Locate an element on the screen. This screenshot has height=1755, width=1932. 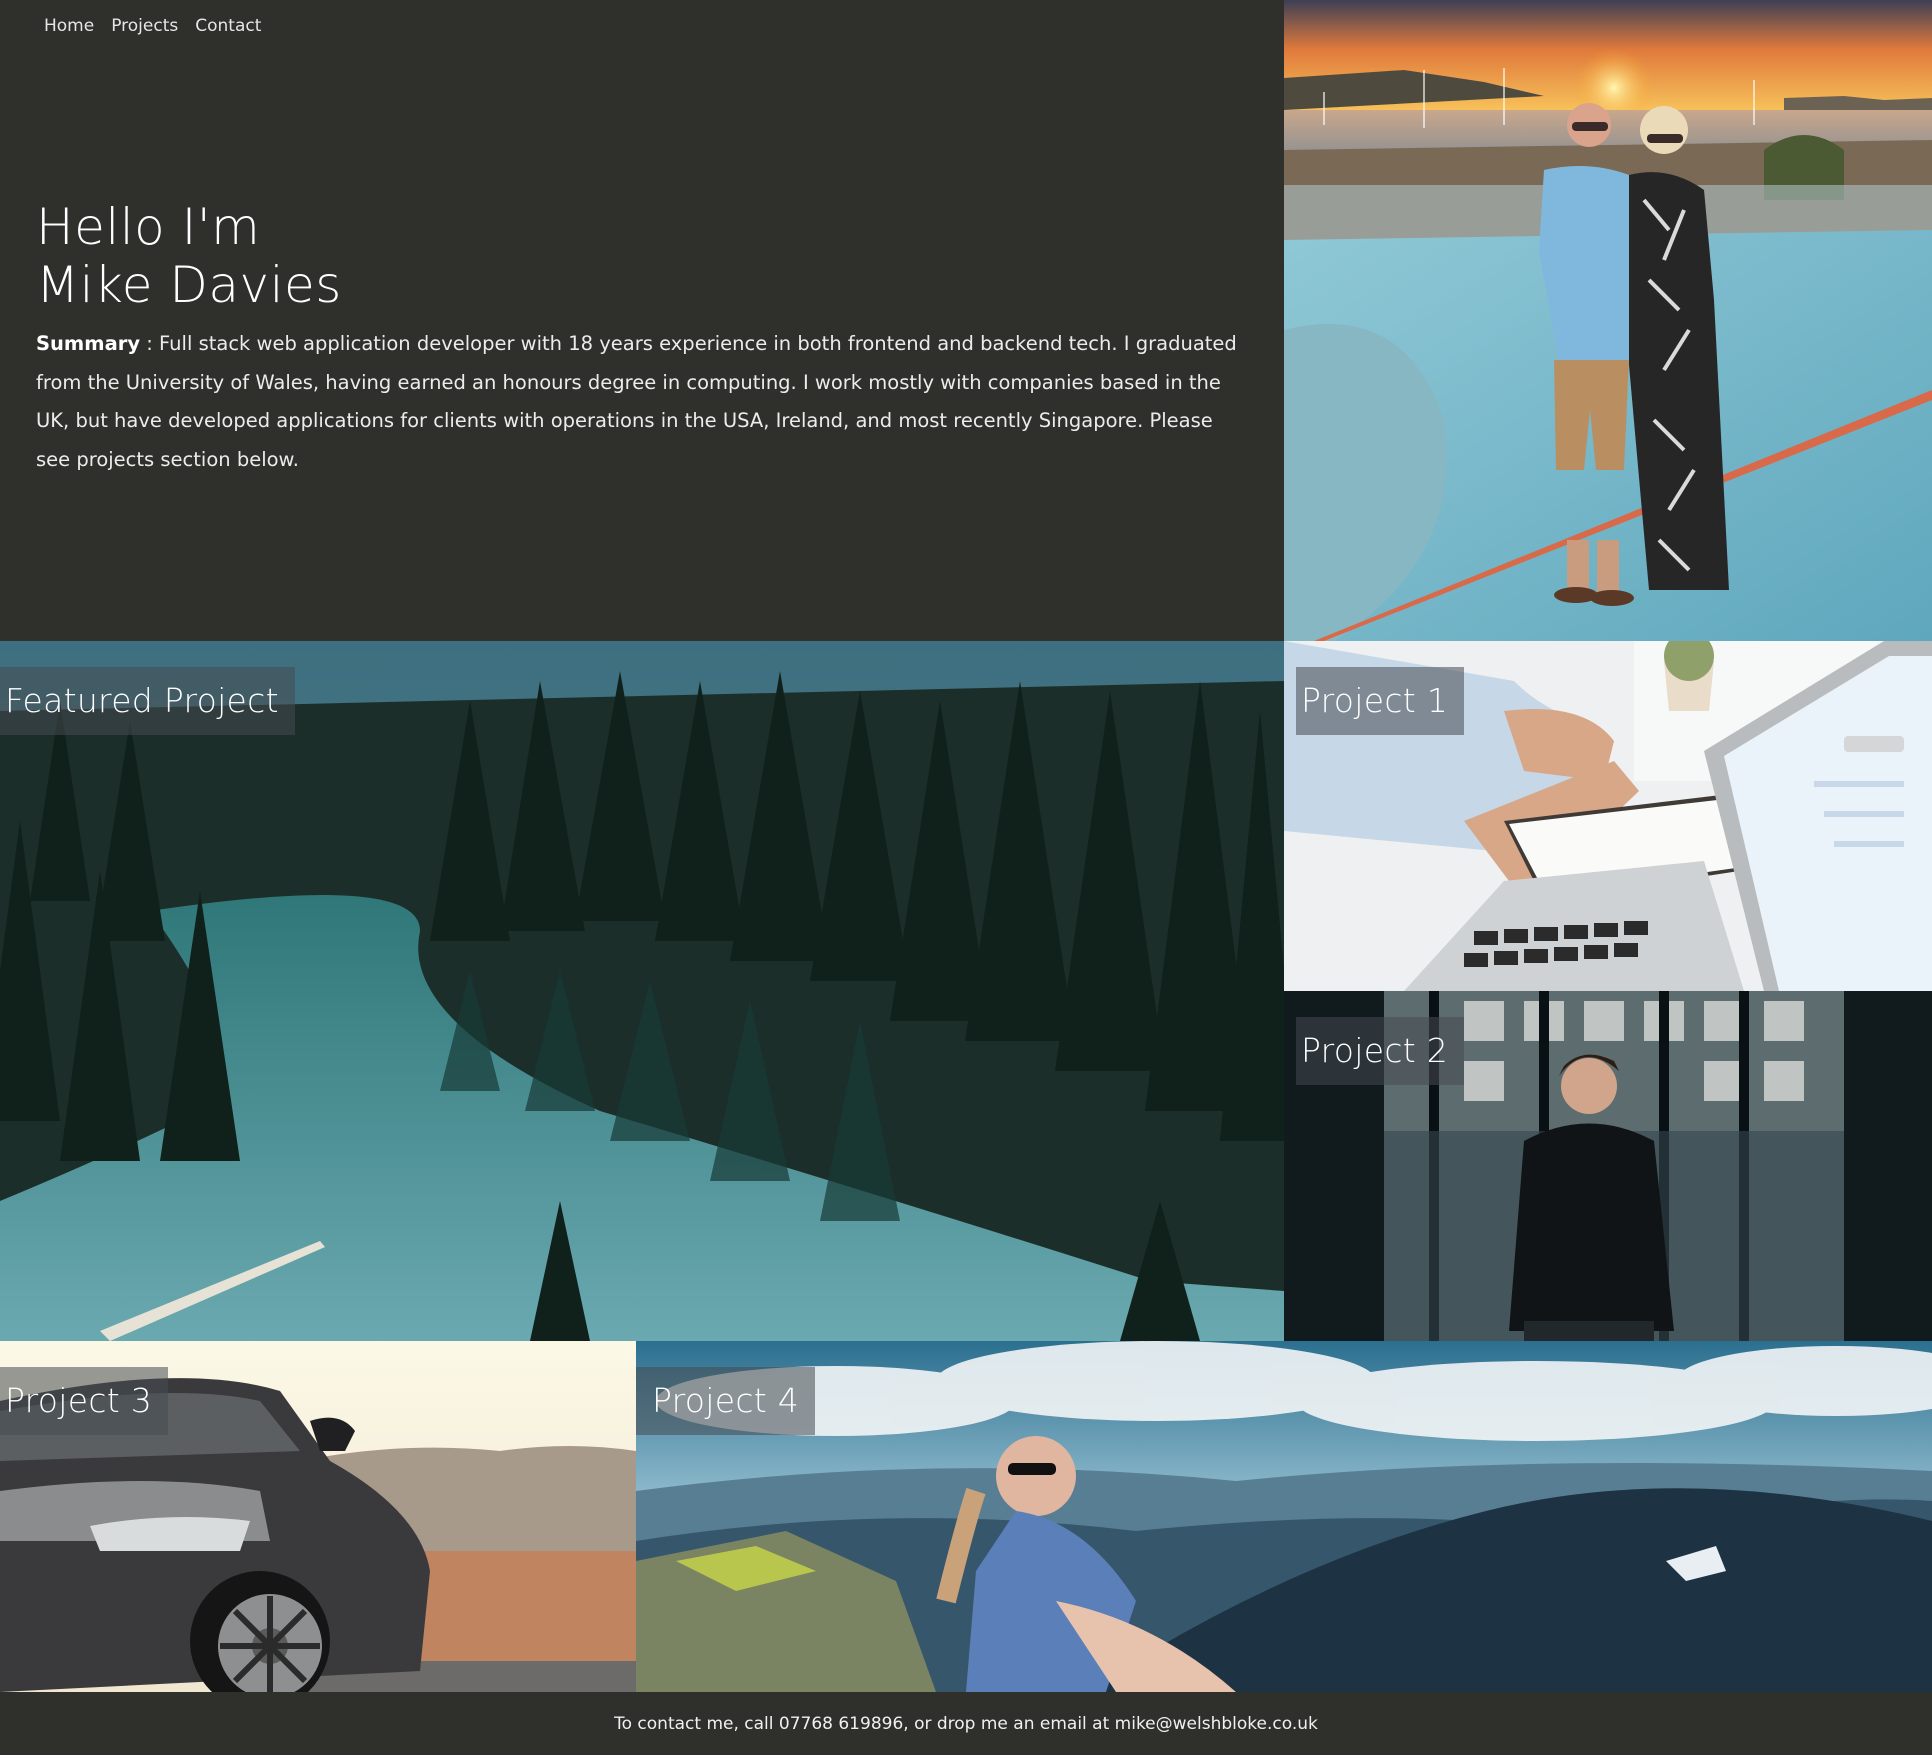
project-3-label: Project 3 is located at coordinates (84, 1401).